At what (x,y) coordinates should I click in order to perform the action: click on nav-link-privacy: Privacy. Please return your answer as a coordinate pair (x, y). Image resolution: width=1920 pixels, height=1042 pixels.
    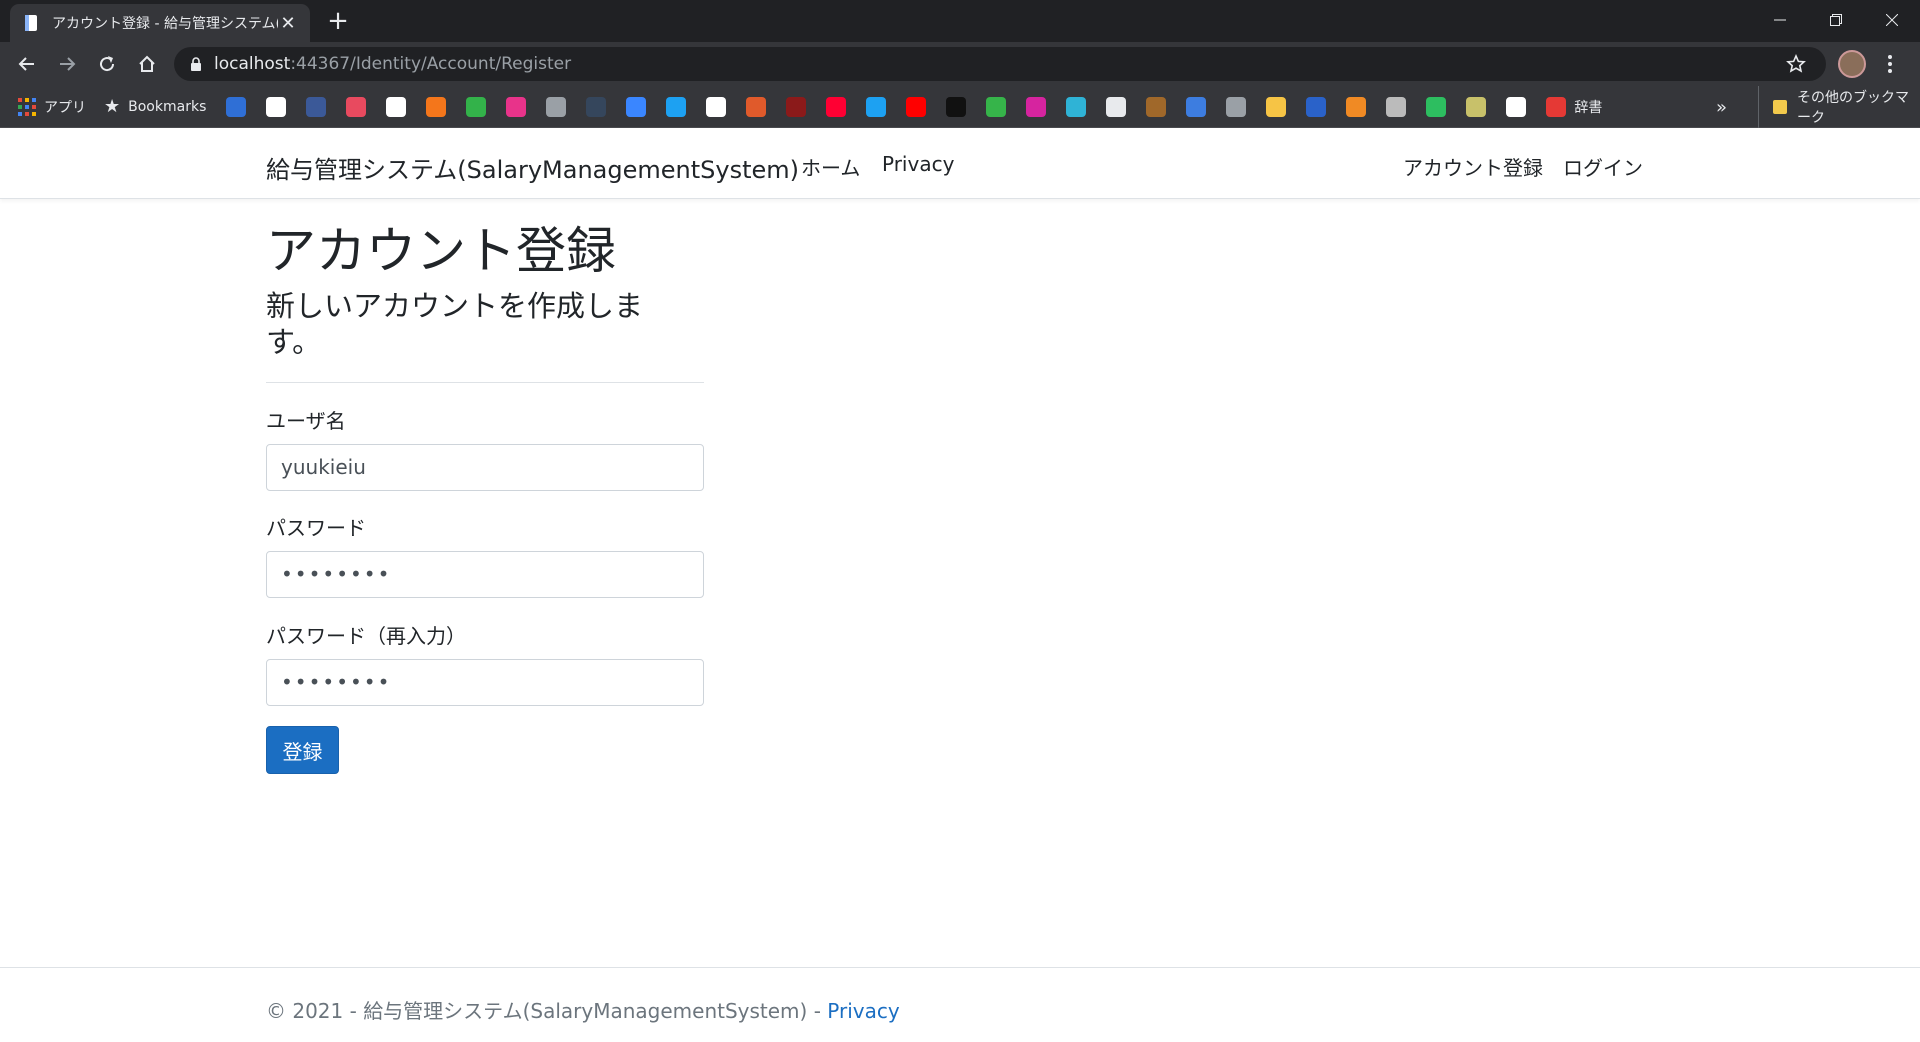
    Looking at the image, I should click on (918, 164).